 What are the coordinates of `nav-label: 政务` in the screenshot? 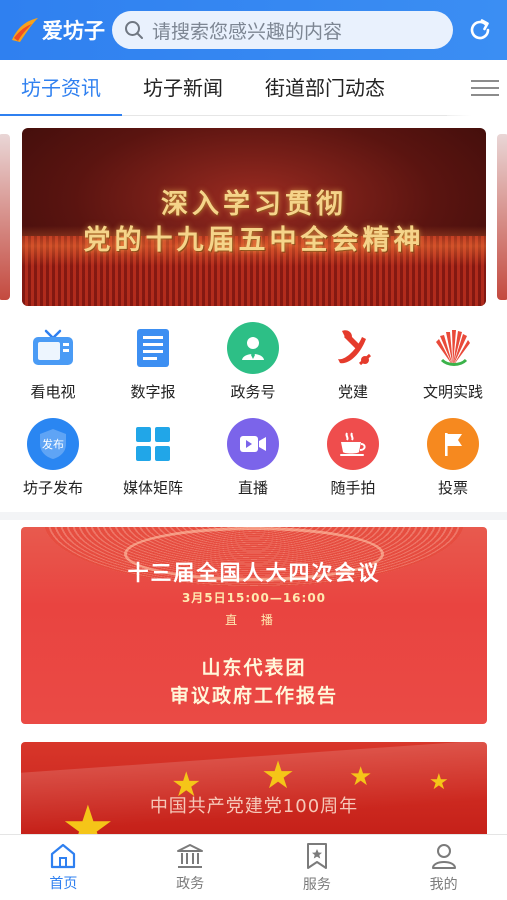 It's located at (190, 884).